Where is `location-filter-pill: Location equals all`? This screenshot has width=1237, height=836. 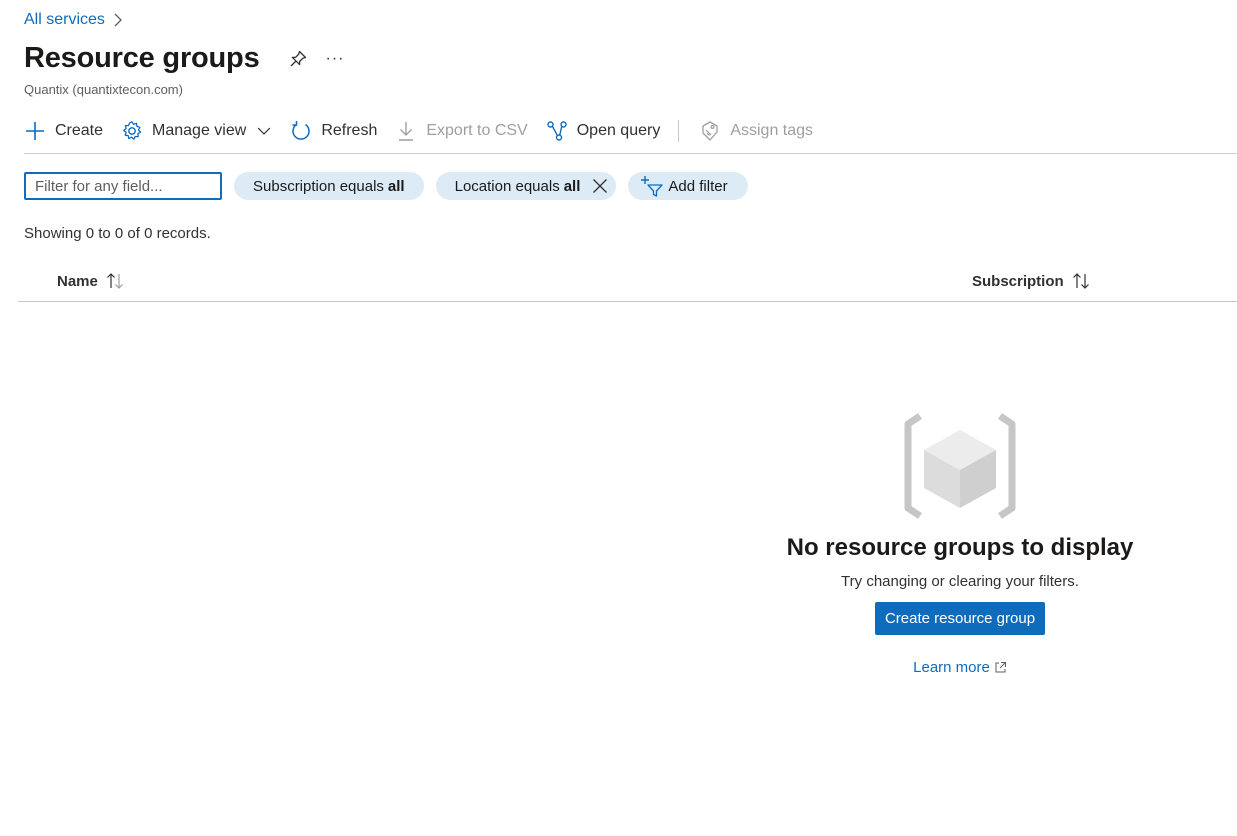 location-filter-pill: Location equals all is located at coordinates (526, 186).